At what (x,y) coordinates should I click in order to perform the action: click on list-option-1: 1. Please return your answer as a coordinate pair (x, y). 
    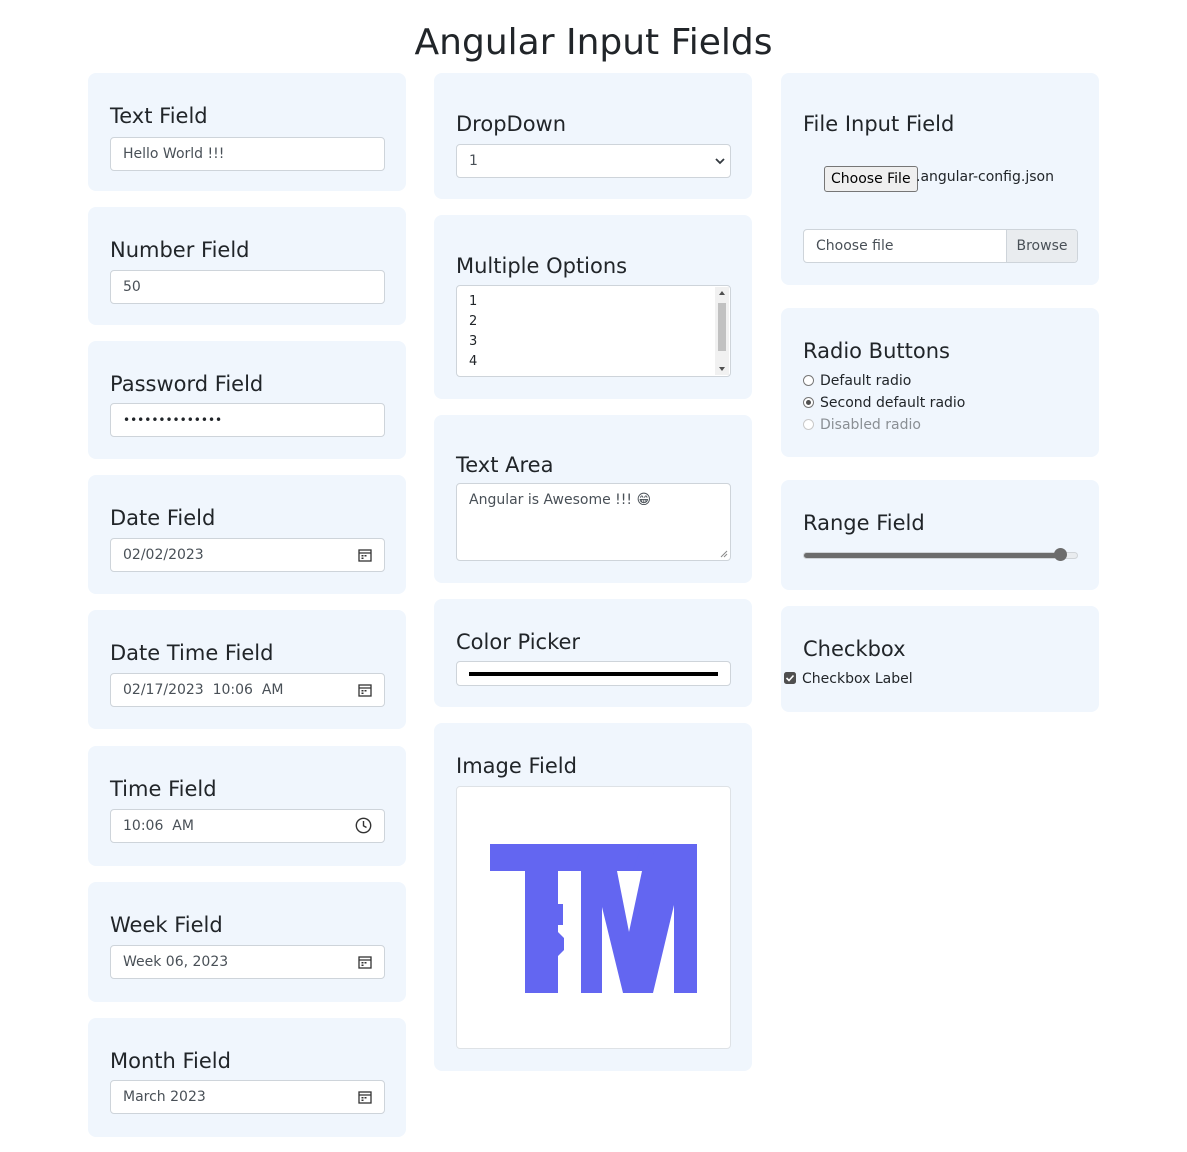
    Looking at the image, I should click on (593, 302).